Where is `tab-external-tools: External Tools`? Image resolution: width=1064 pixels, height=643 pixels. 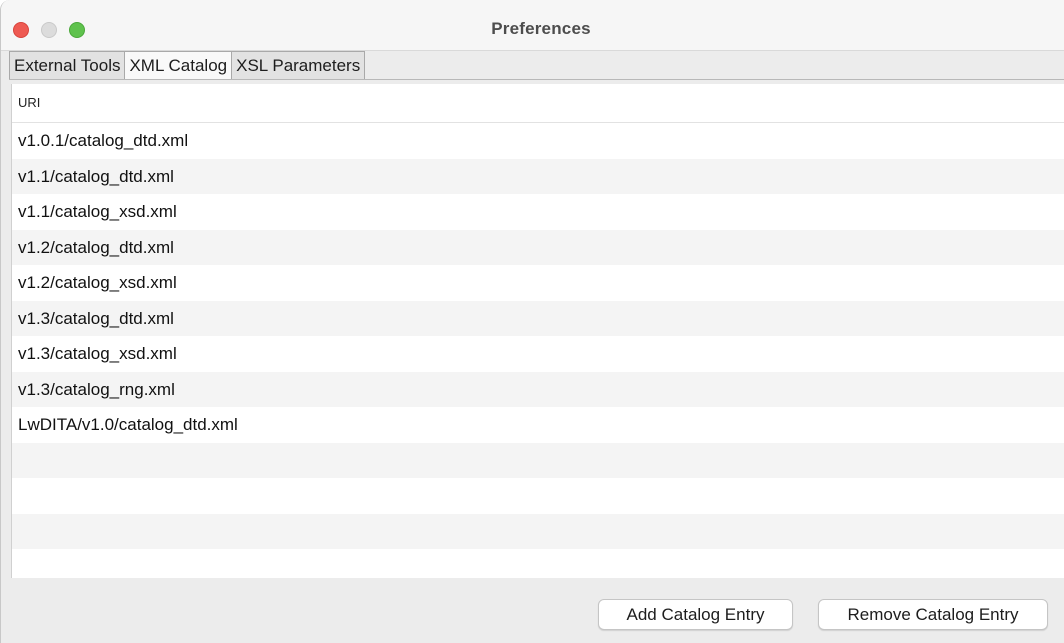 tab-external-tools: External Tools is located at coordinates (67, 65).